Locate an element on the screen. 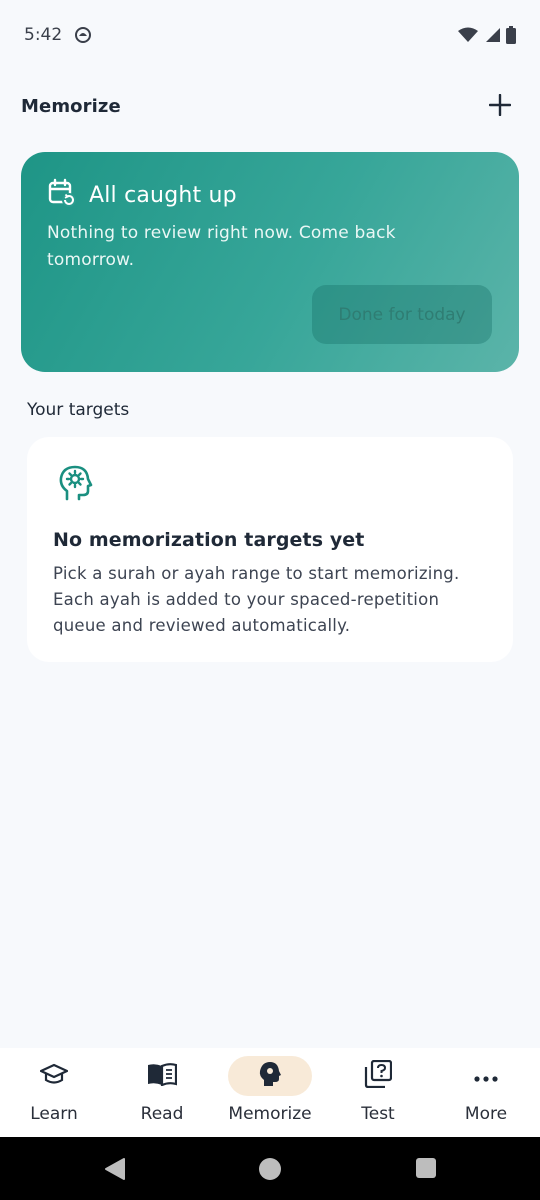 This screenshot has width=540, height=1200. status-time: 5:42 is located at coordinates (43, 35).